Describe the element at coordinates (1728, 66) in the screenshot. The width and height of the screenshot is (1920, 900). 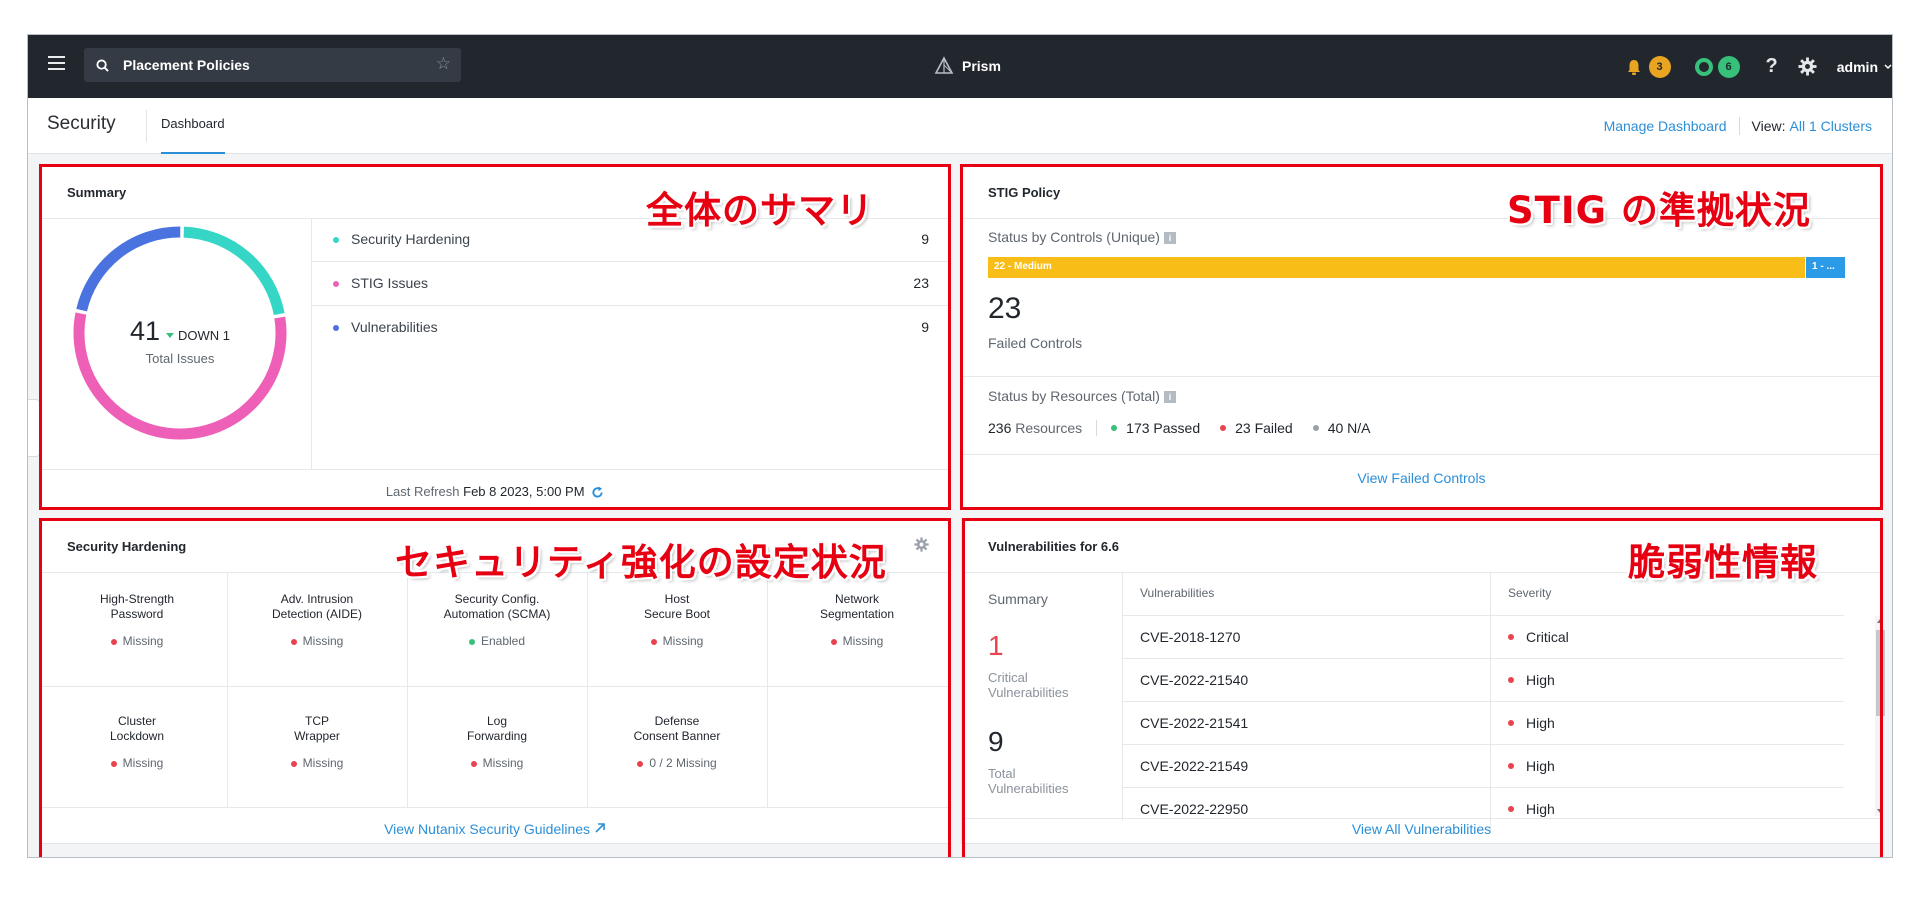
I see `tasks-badge: 6` at that location.